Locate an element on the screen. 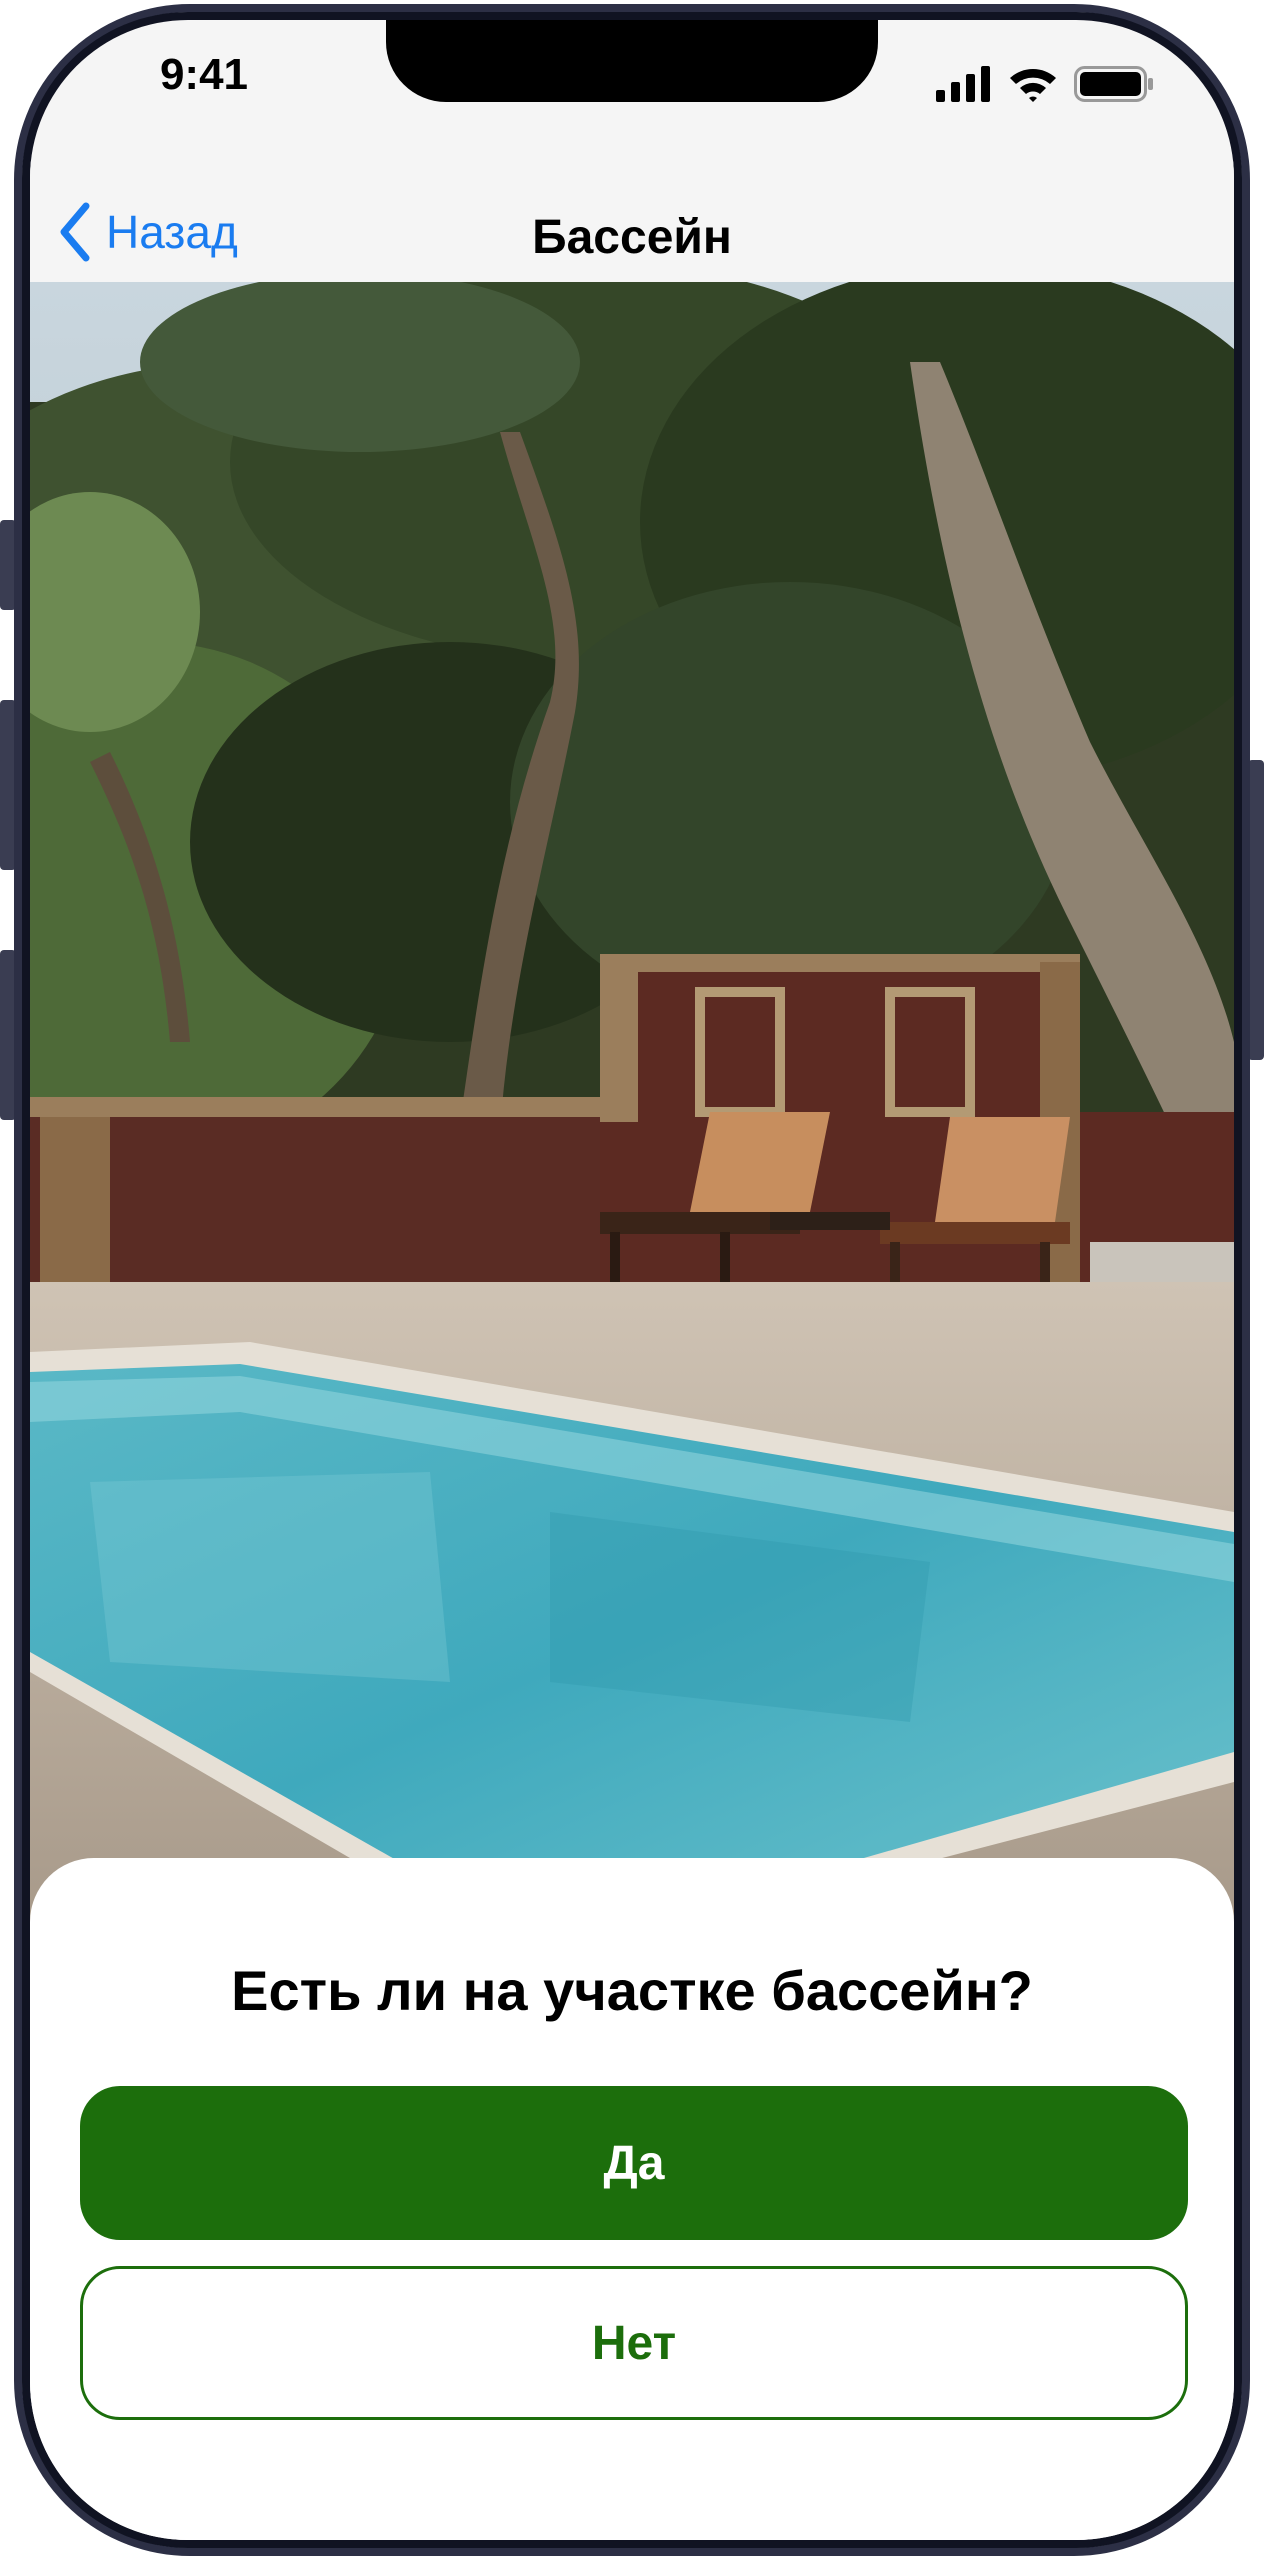 Image resolution: width=1264 pixels, height=2560 pixels. battery-icon is located at coordinates (1113, 84).